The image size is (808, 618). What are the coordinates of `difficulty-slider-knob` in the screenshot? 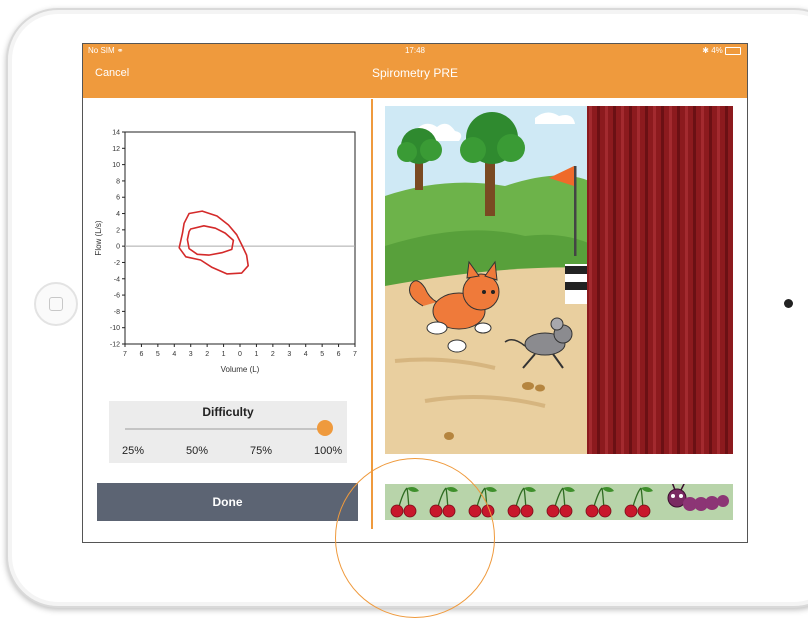 It's located at (325, 428).